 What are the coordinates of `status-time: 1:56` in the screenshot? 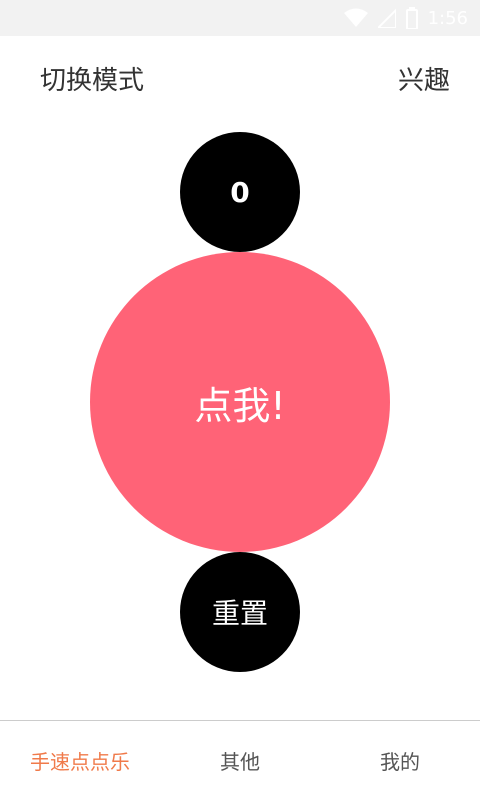 It's located at (447, 18).